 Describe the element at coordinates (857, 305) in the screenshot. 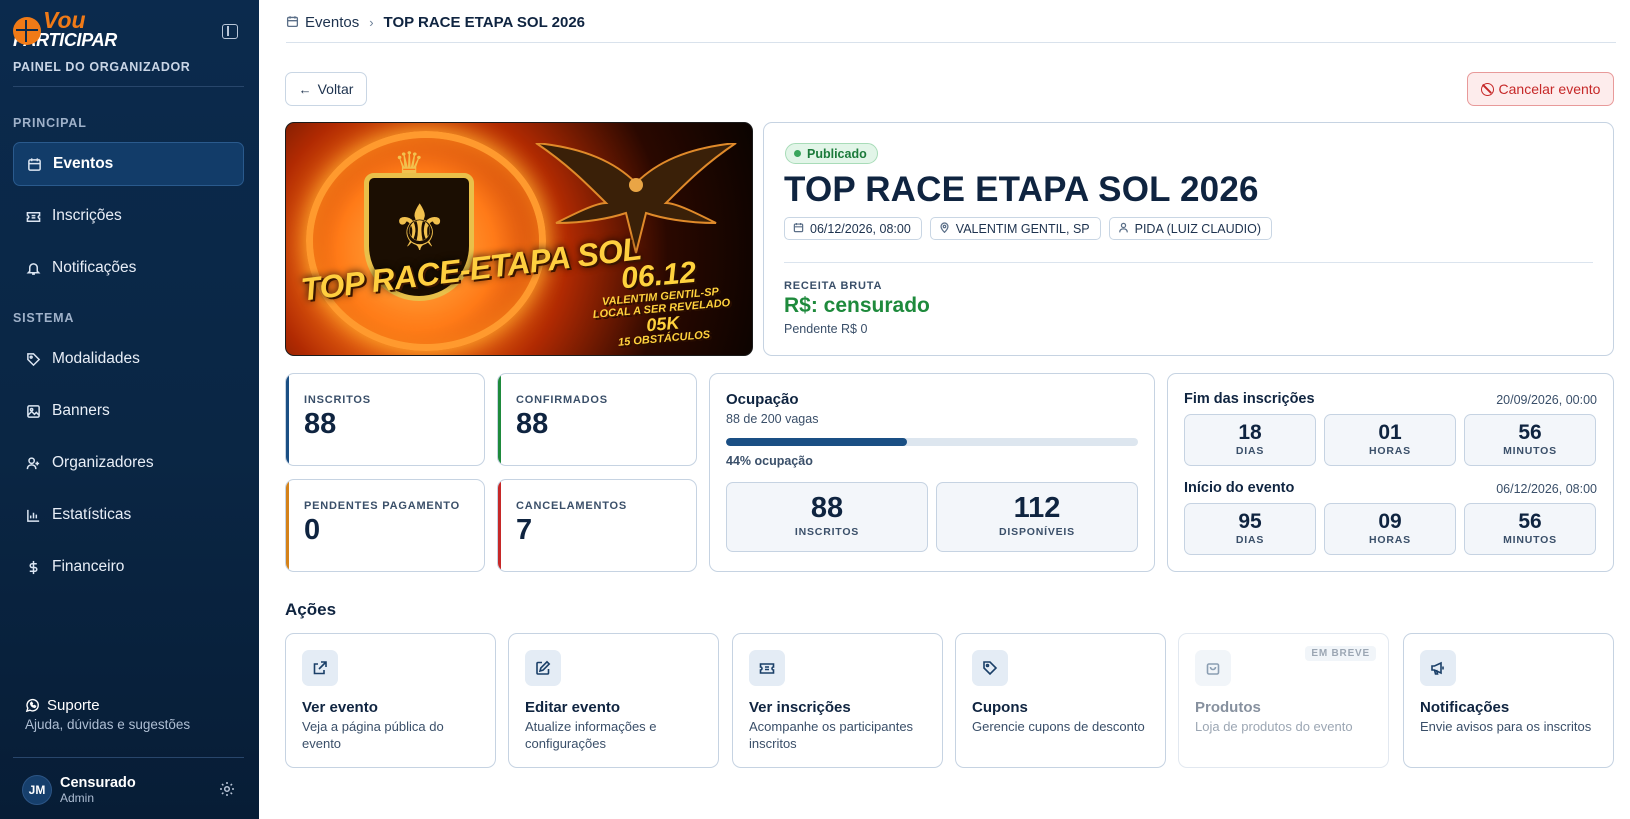

I see `revenue-value: R$: censurado` at that location.